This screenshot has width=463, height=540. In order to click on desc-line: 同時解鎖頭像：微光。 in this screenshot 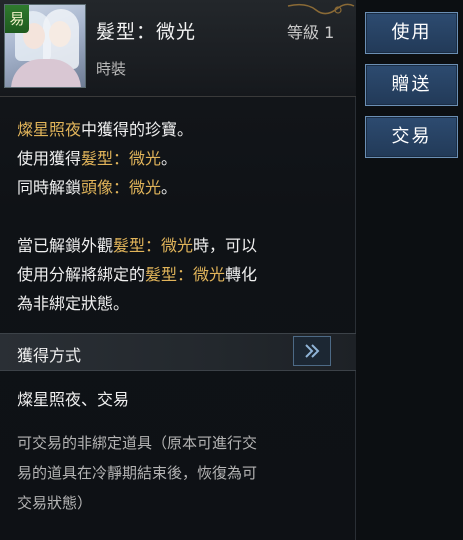, I will do `click(182, 187)`.